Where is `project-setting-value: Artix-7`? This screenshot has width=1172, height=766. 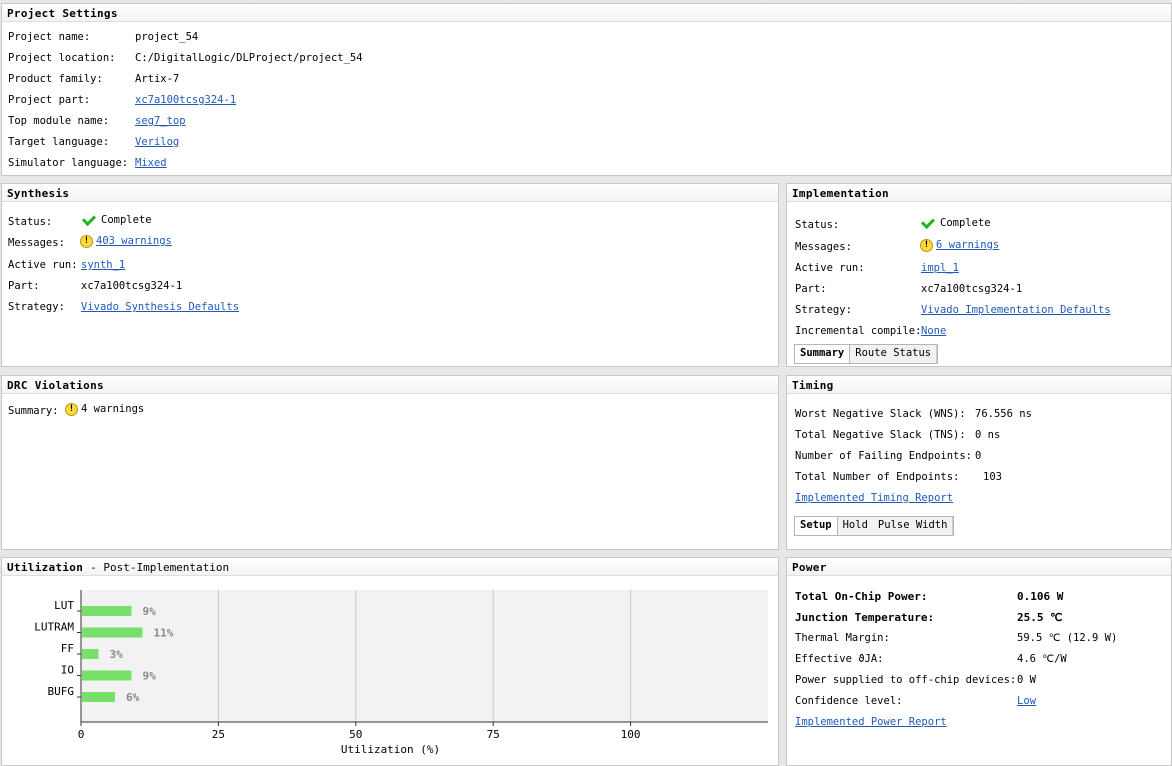 project-setting-value: Artix-7 is located at coordinates (157, 79).